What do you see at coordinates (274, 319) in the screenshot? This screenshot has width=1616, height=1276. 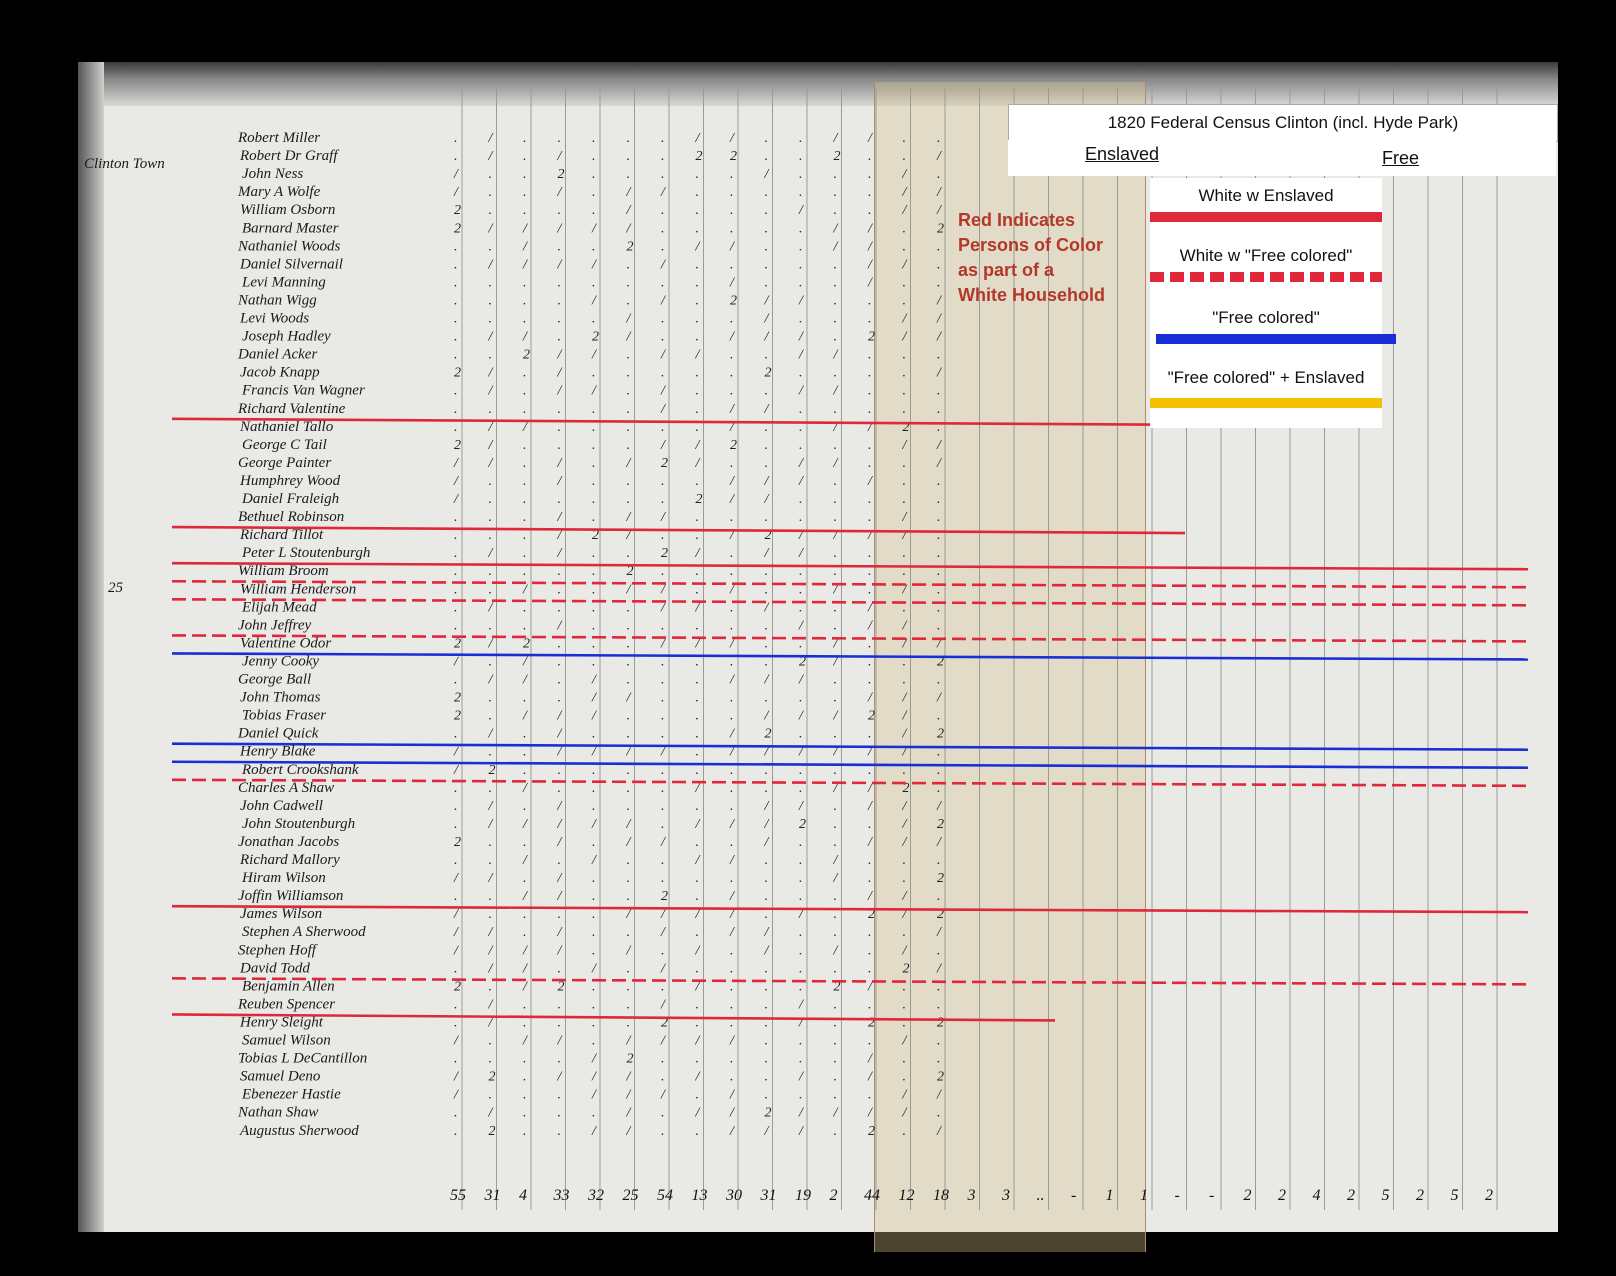 I see `household-name: Levi Woods` at bounding box center [274, 319].